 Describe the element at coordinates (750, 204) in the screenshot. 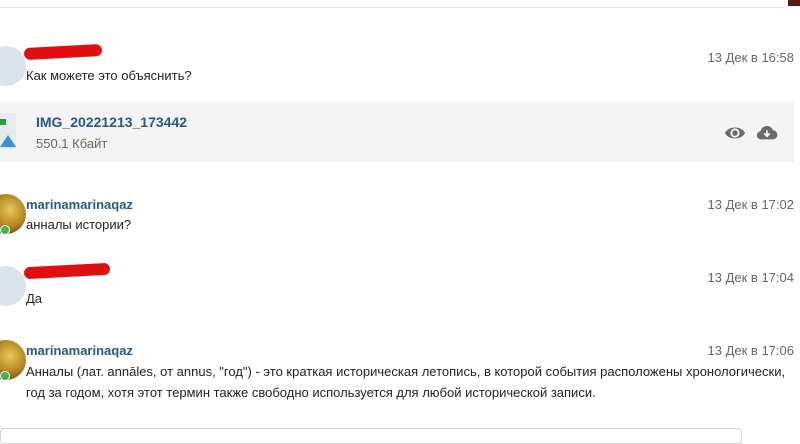

I see `message-time: 13 Дек в 17:02` at that location.